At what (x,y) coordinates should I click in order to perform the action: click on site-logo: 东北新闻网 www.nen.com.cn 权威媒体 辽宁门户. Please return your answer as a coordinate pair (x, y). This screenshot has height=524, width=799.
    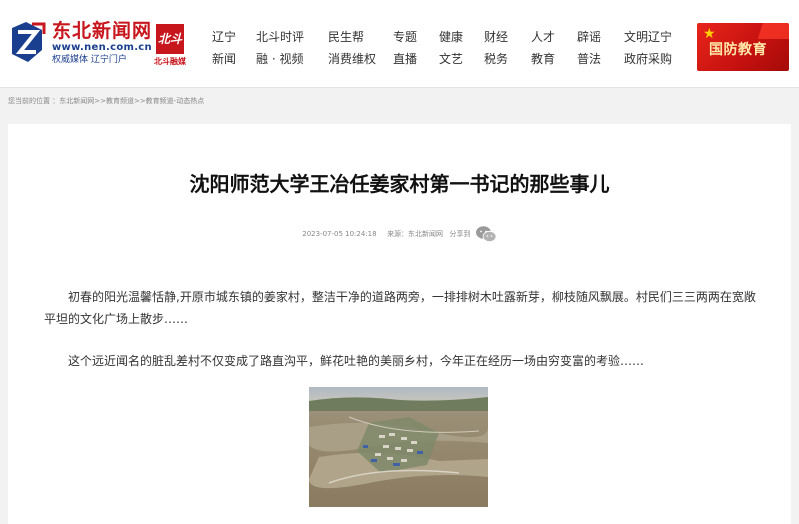
    Looking at the image, I should click on (80, 45).